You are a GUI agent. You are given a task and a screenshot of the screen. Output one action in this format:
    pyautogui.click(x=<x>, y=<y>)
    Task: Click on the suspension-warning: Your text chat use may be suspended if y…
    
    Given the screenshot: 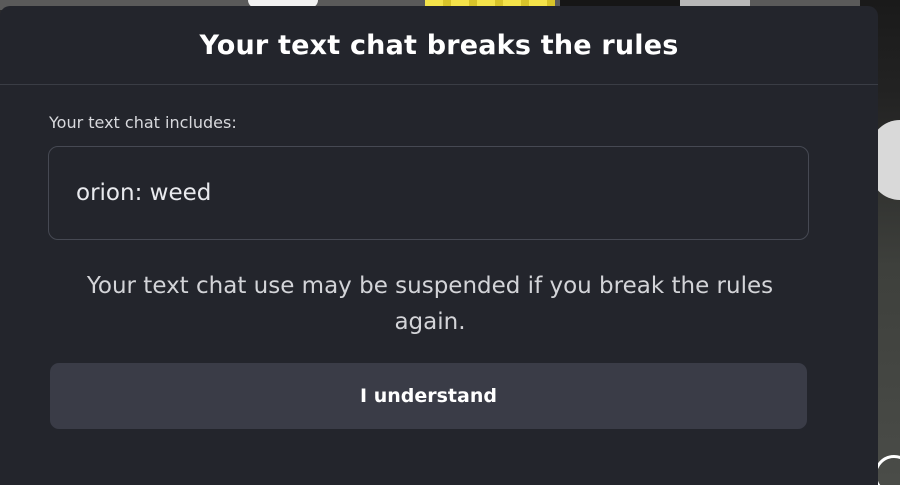 What is the action you would take?
    pyautogui.click(x=430, y=304)
    